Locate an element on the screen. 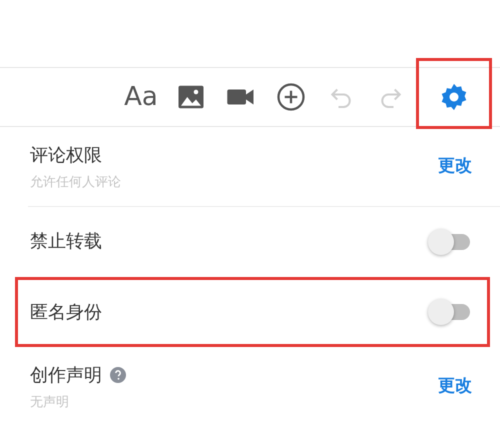 Image resolution: width=500 pixels, height=427 pixels. setting-description: 允许任何人评论 is located at coordinates (75, 183).